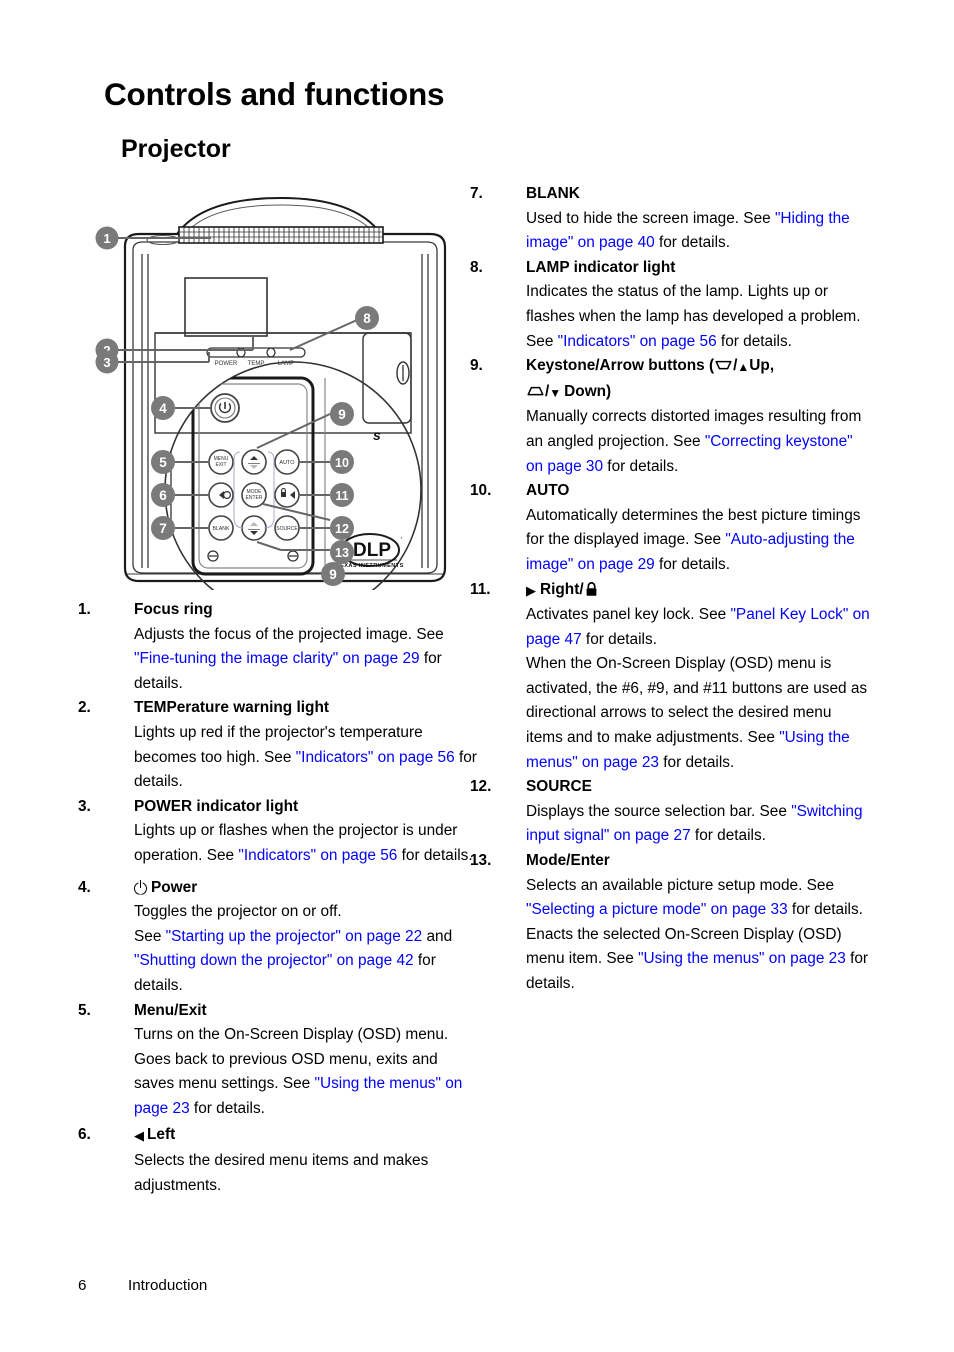 This screenshot has height=1352, width=954. I want to click on callout-7: 7, so click(163, 528).